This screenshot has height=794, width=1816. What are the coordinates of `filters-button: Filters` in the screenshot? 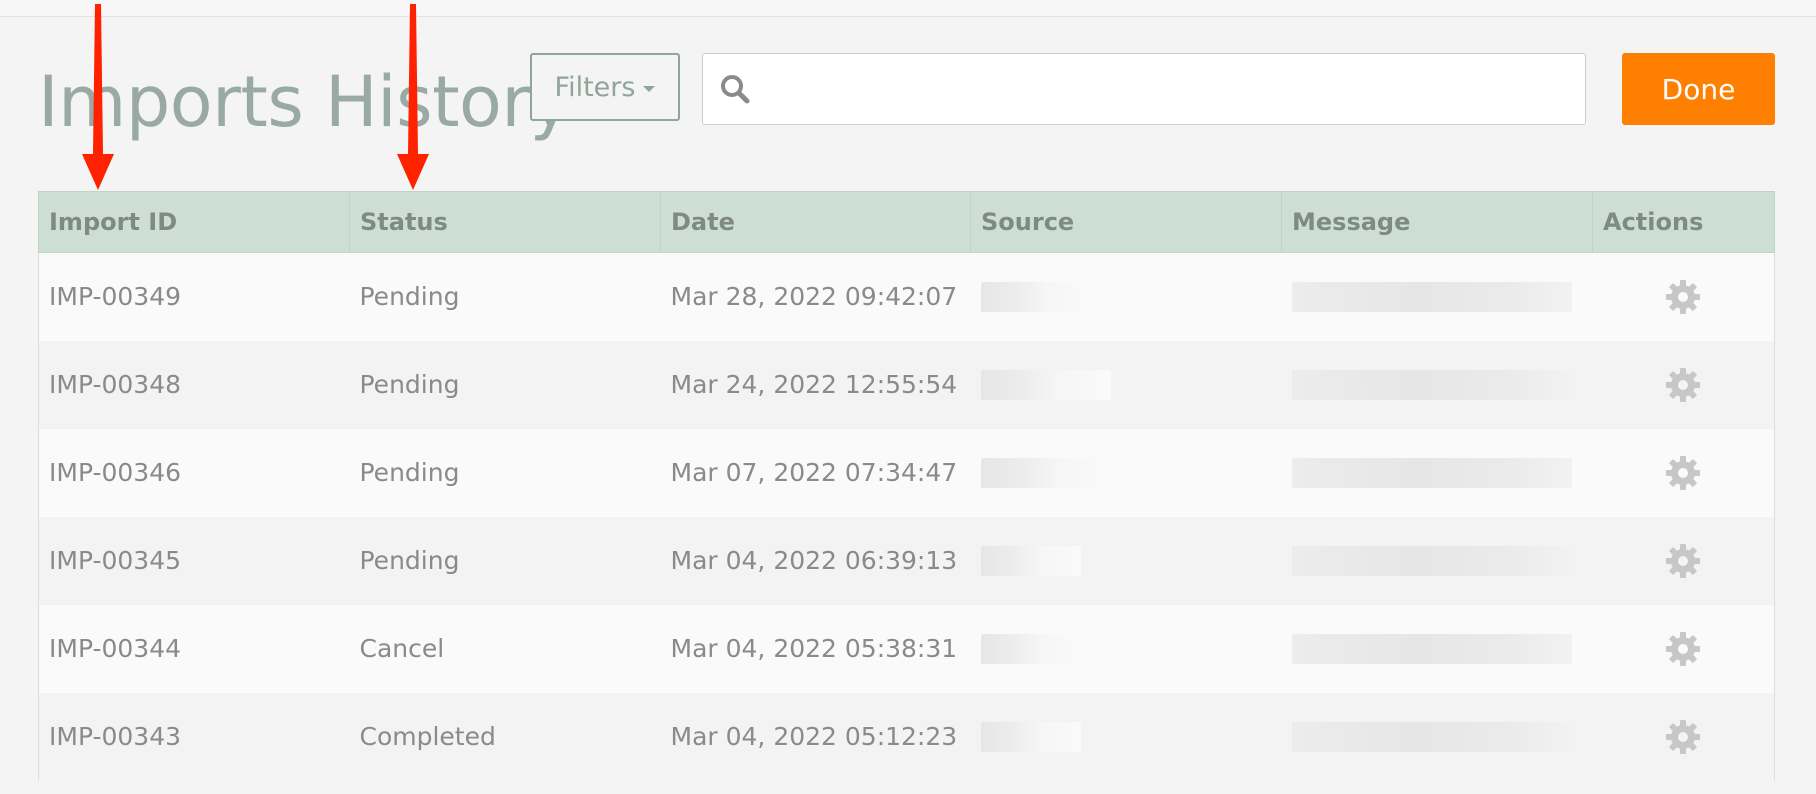 It's located at (605, 87).